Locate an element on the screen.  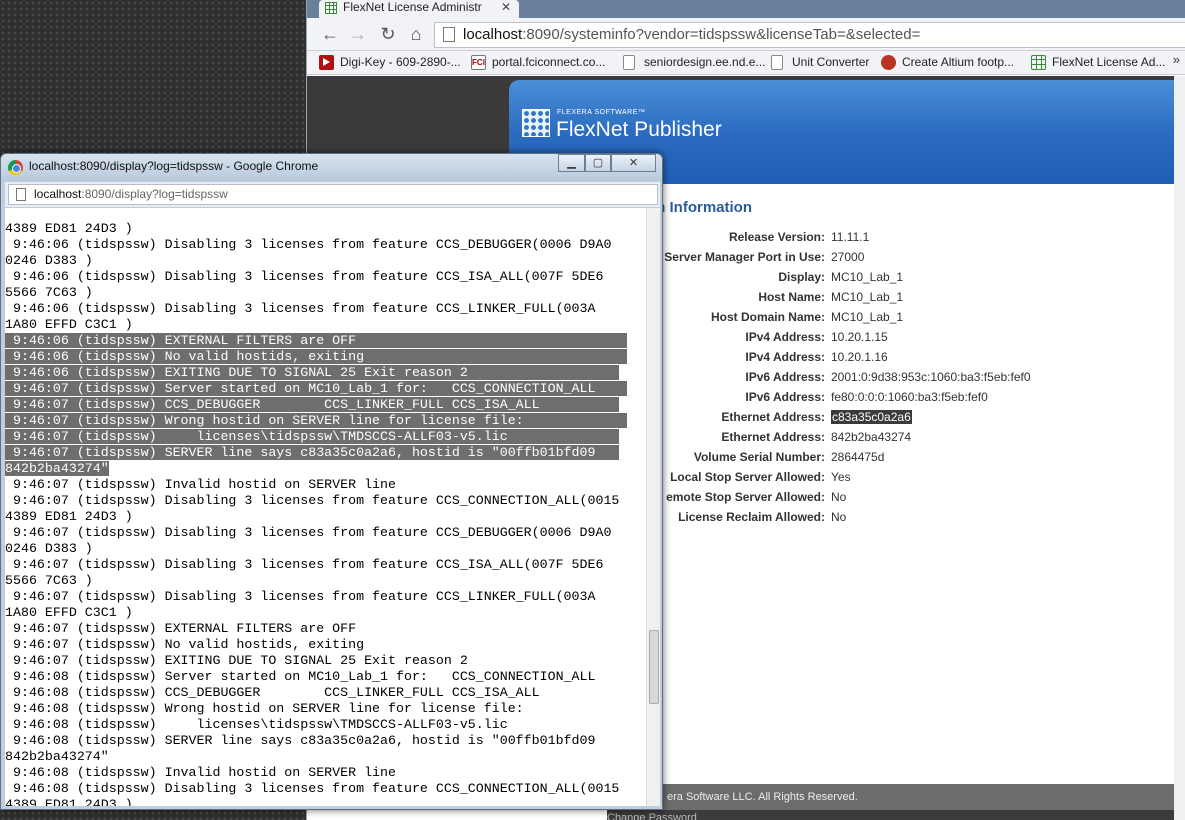
info-value: fe80:0:0:0:1060:ba3:f5eb:fef0 is located at coordinates (909, 397).